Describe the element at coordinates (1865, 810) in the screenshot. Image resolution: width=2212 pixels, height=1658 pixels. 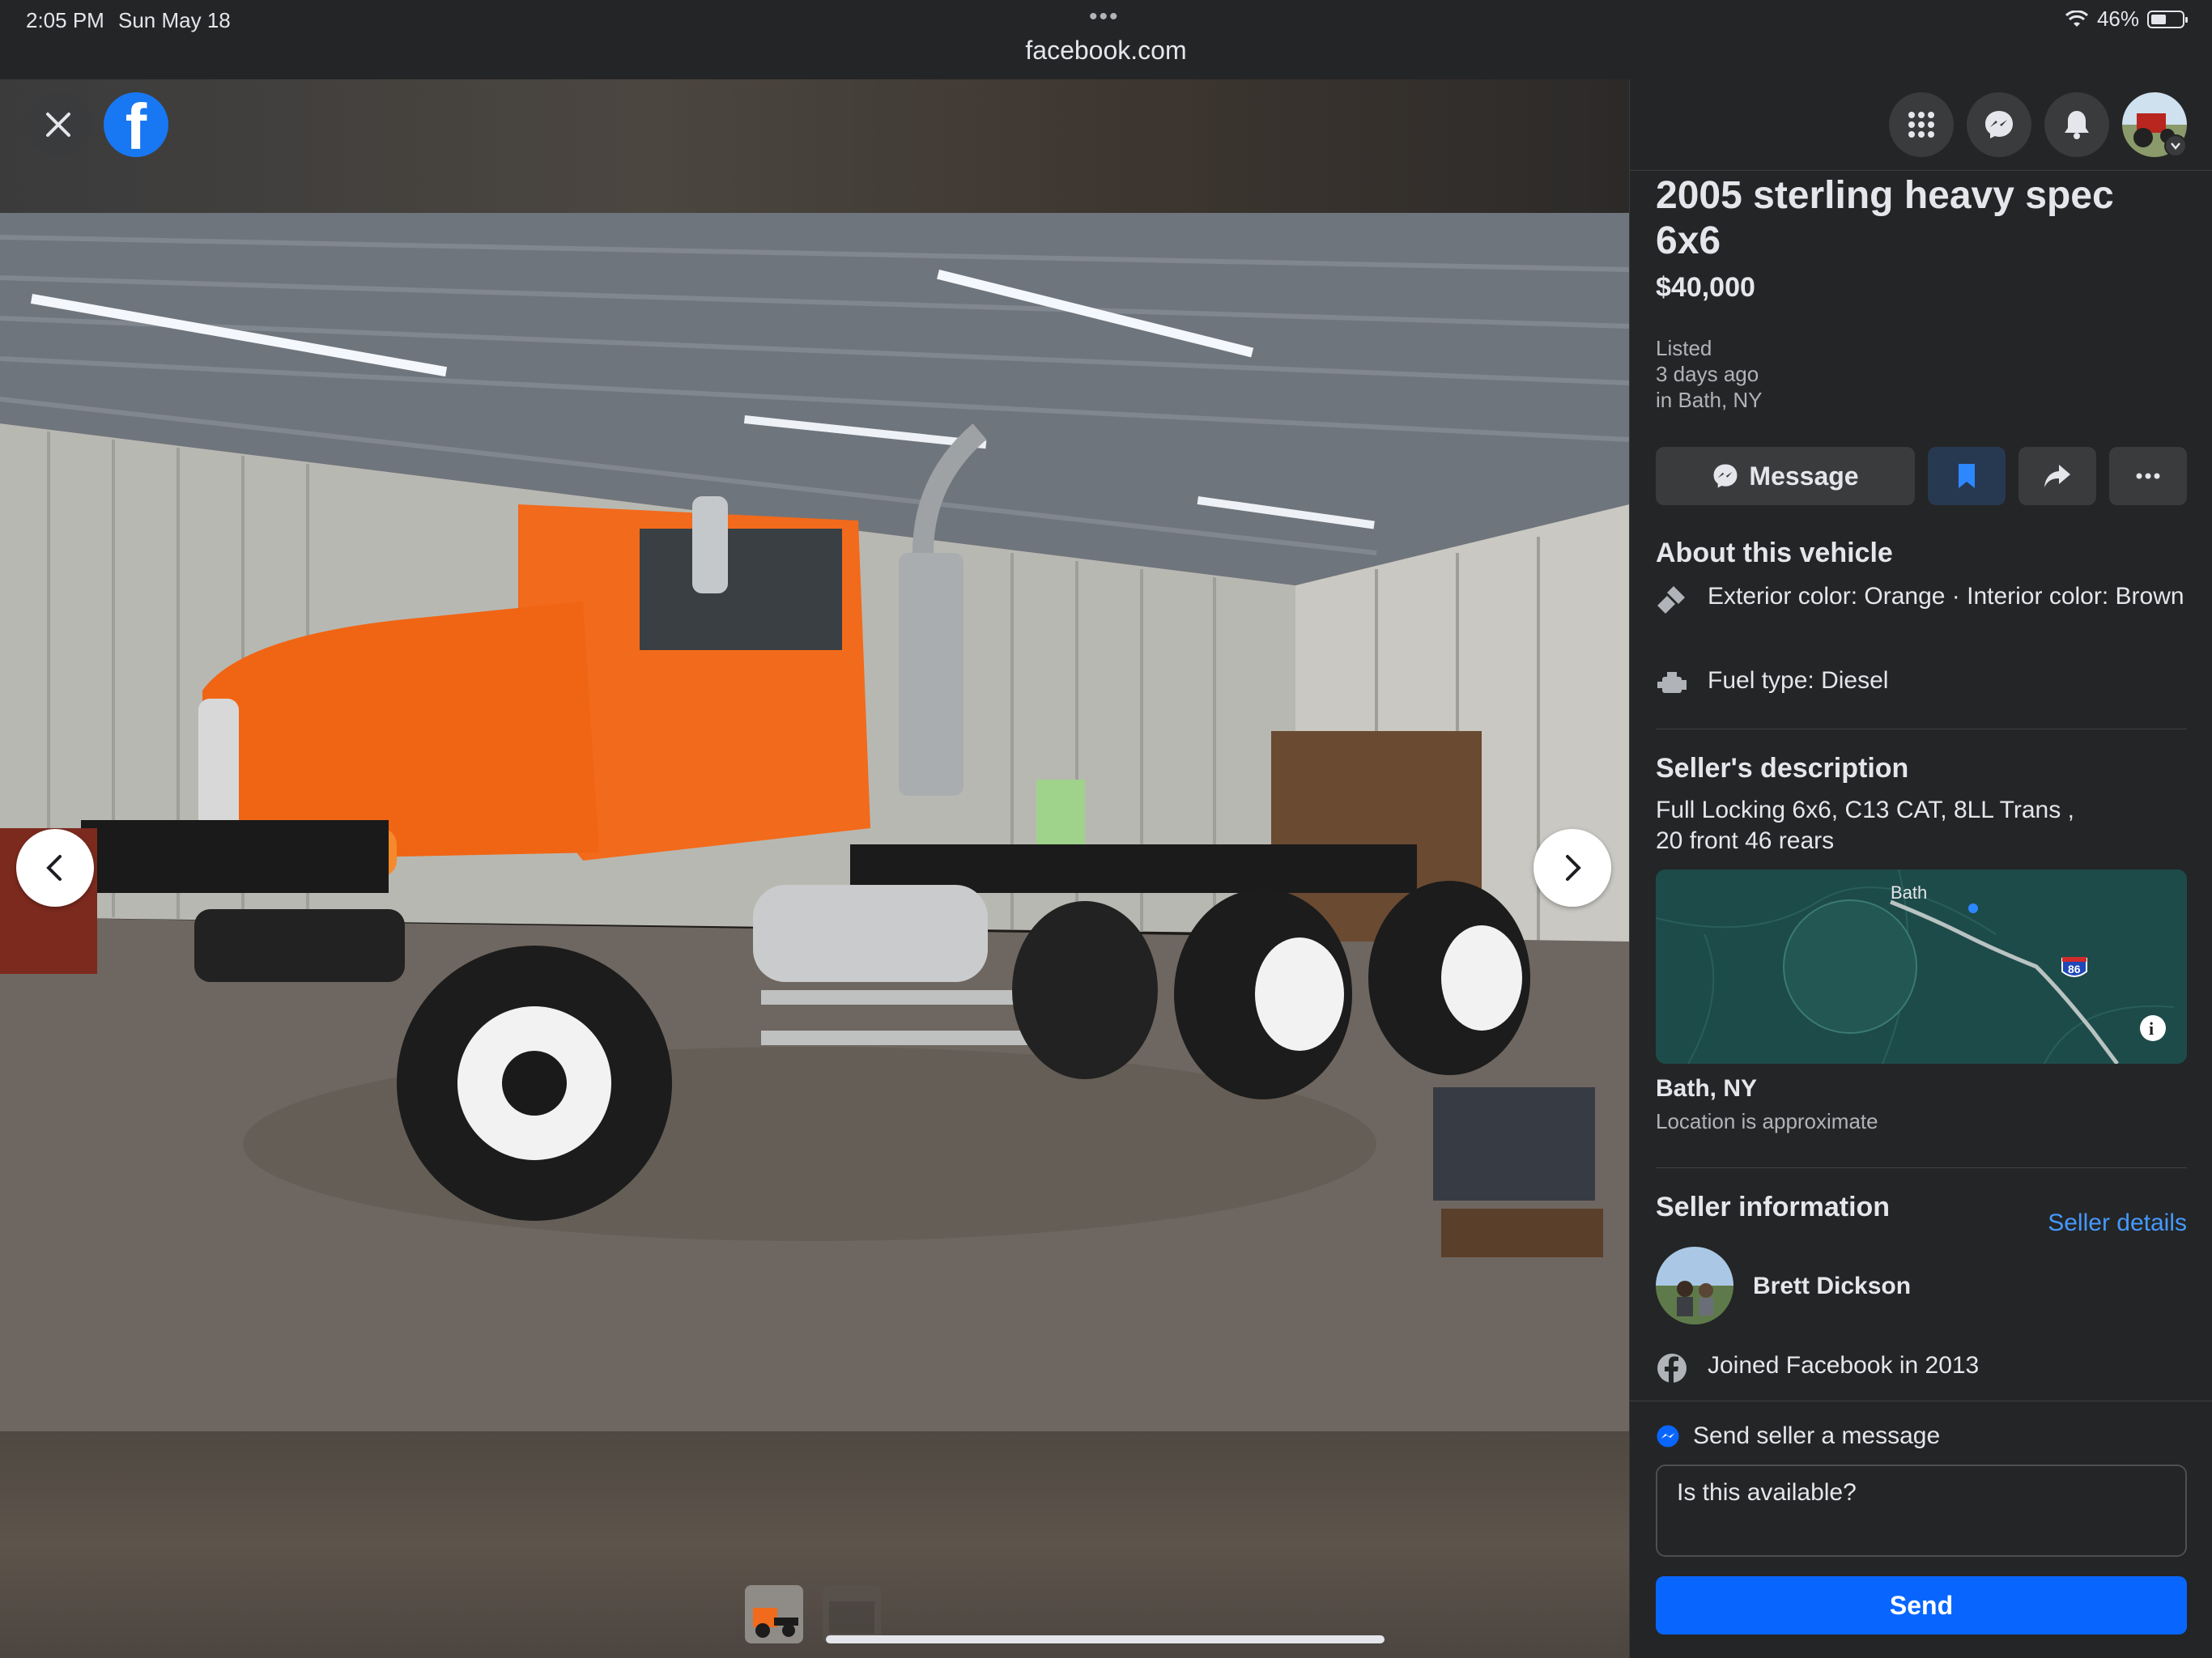
I see `description-line-1: Full Locking 6x6, C13 CAT, 8LL Trans ,` at that location.